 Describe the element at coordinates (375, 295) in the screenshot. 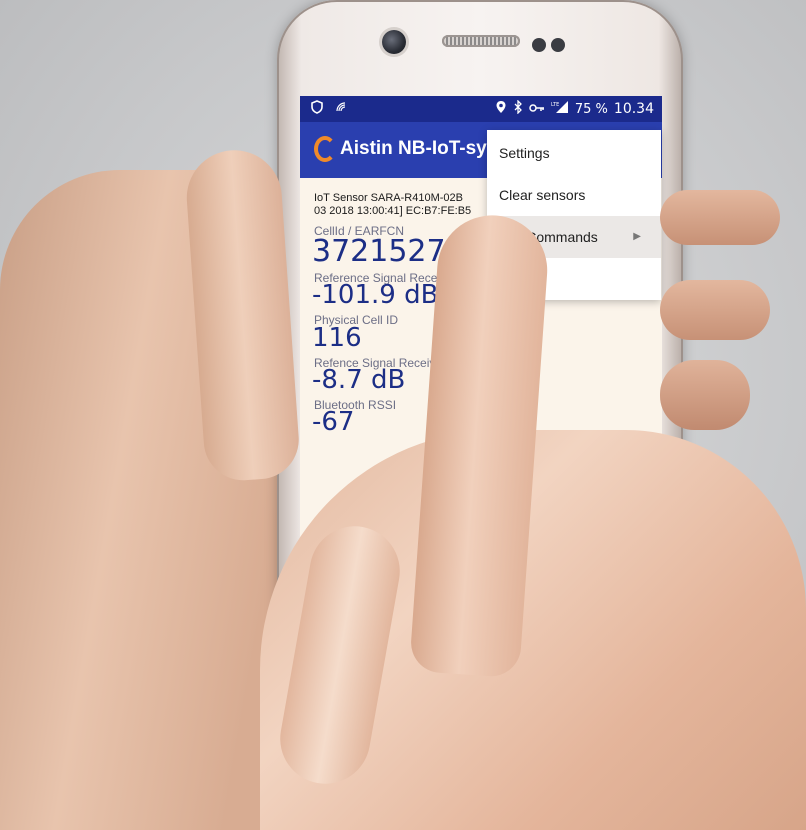

I see `rsrp-value: -101.9 dB` at that location.